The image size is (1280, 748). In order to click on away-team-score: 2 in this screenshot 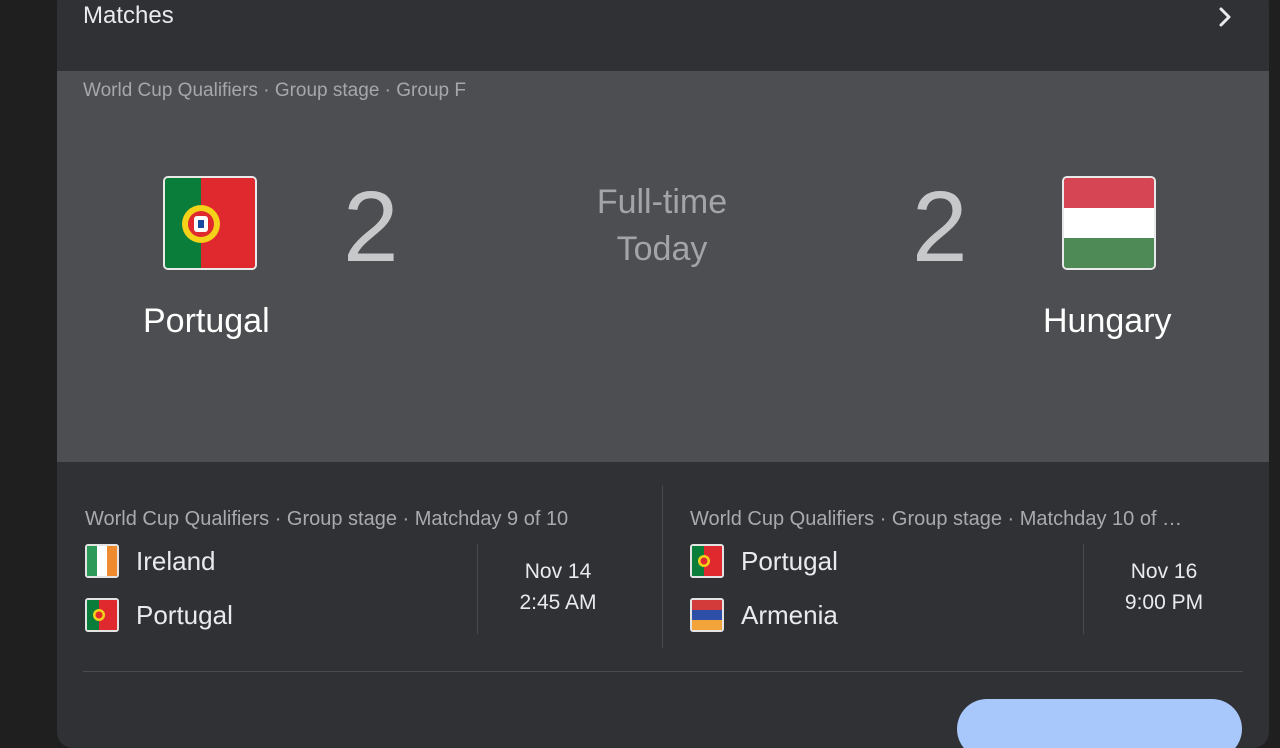, I will do `click(940, 227)`.